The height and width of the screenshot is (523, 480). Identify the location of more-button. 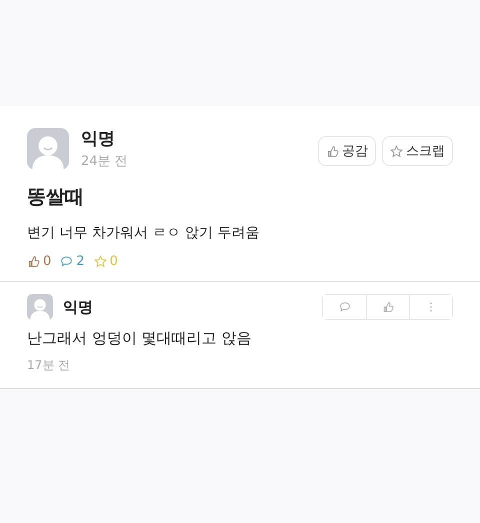
(430, 307).